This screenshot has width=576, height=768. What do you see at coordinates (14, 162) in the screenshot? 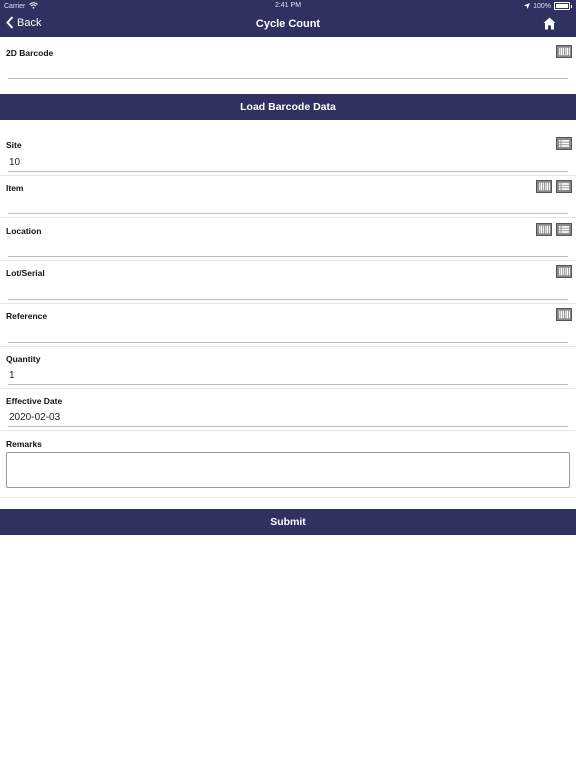
I see `site-input: 10` at bounding box center [14, 162].